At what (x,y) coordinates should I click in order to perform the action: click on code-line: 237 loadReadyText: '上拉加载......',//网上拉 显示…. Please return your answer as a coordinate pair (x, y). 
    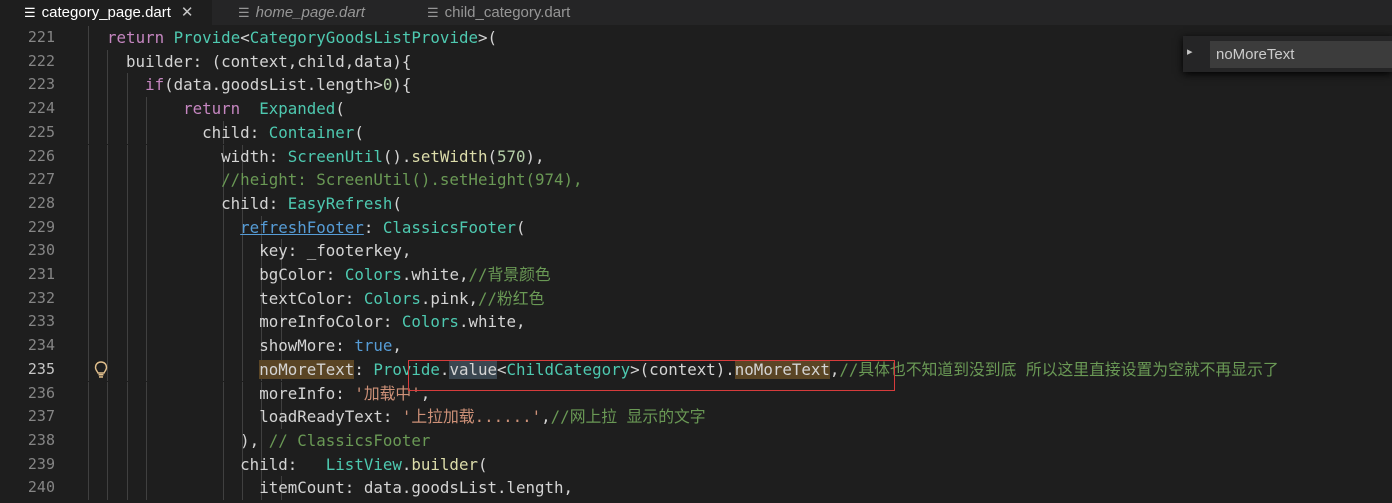
    Looking at the image, I should click on (696, 417).